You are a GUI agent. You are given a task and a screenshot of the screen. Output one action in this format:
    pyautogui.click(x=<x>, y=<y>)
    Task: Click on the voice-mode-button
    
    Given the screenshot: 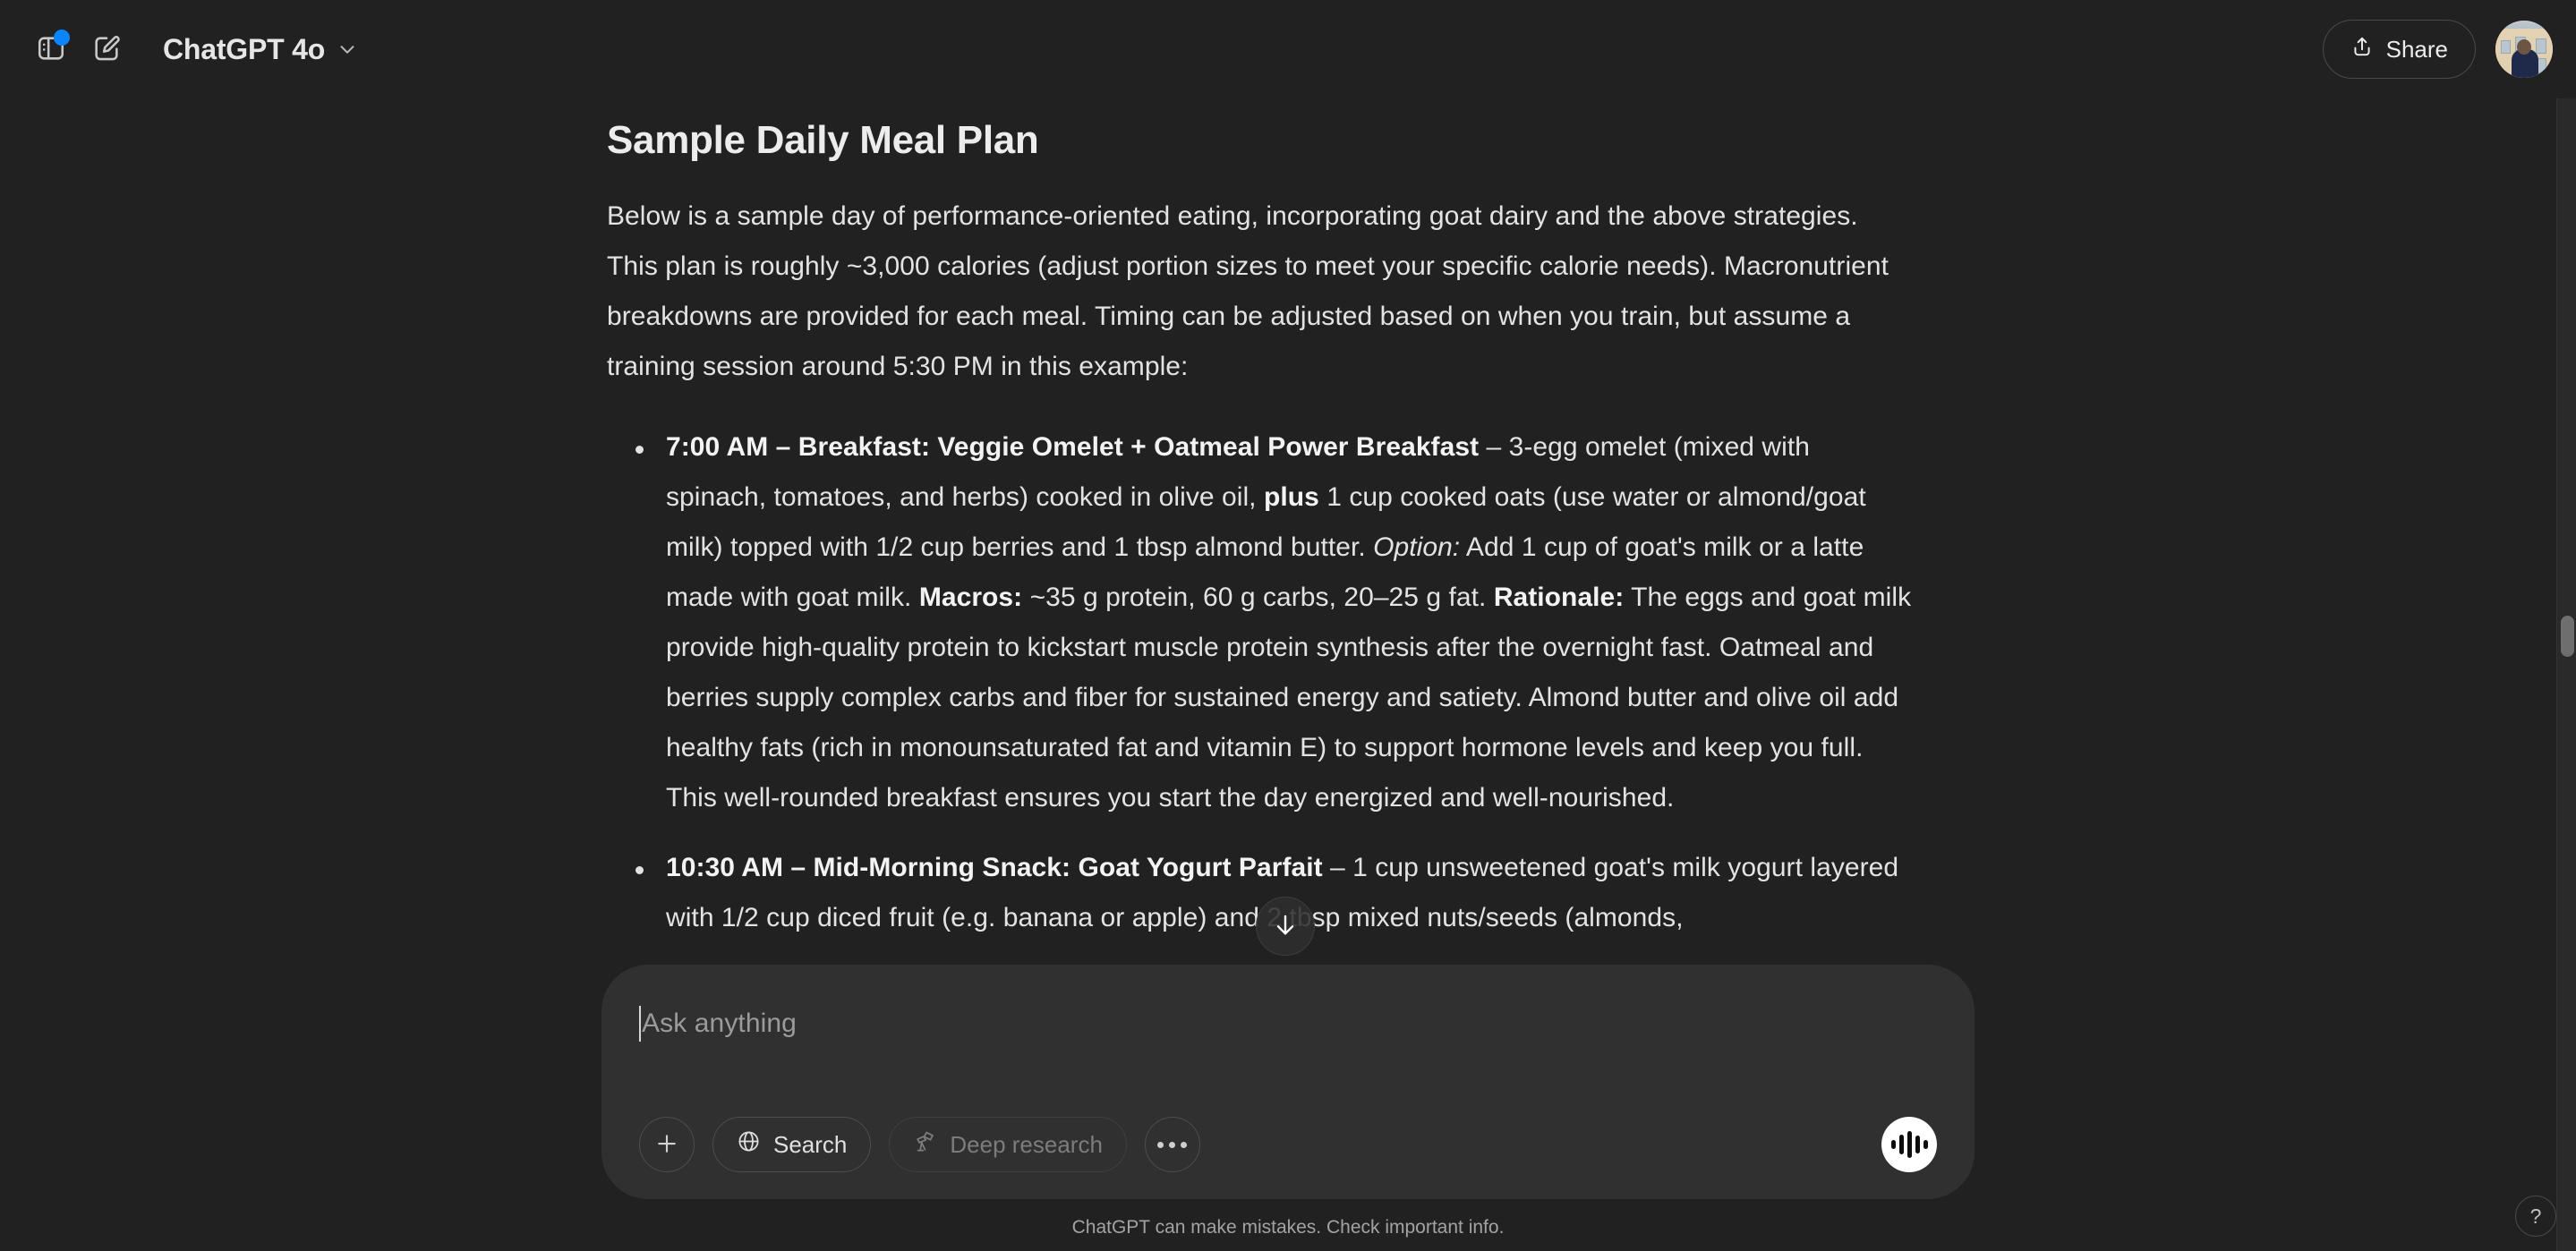 What is the action you would take?
    pyautogui.click(x=1909, y=1144)
    